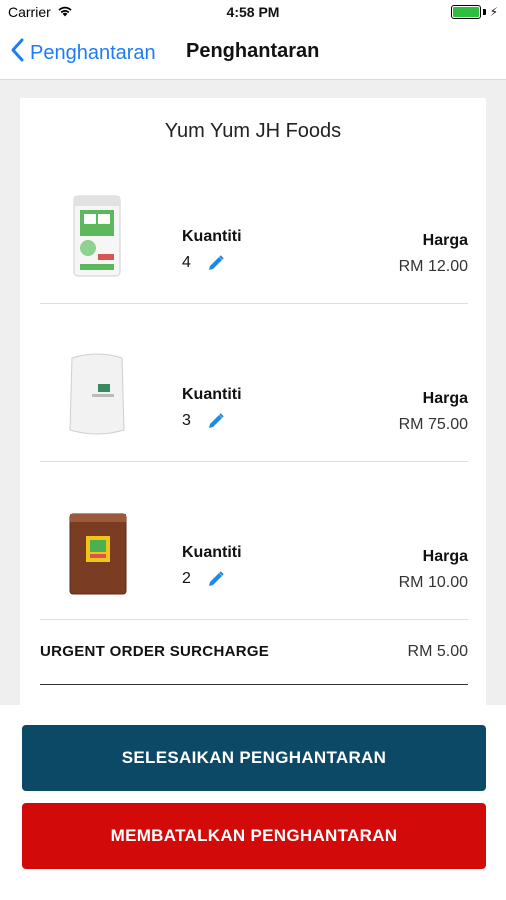 The image size is (506, 900). Describe the element at coordinates (433, 424) in the screenshot. I see `price-value: RM 75.00` at that location.